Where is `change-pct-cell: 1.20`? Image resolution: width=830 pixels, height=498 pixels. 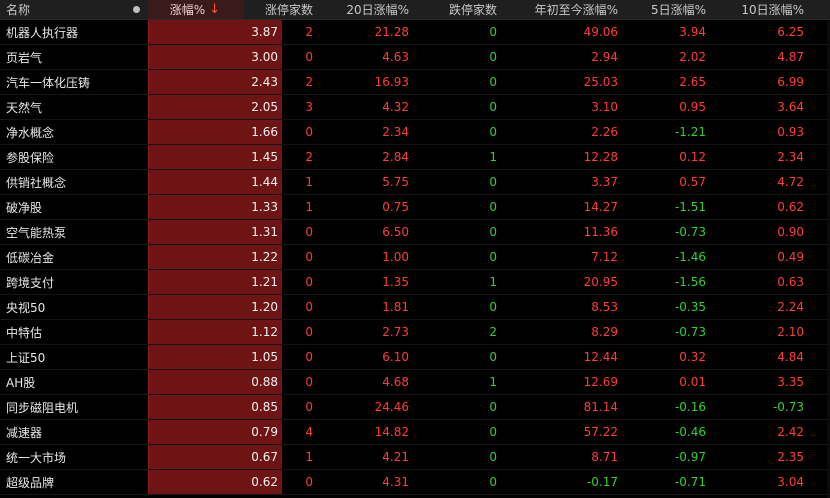
change-pct-cell: 1.20 is located at coordinates (215, 307).